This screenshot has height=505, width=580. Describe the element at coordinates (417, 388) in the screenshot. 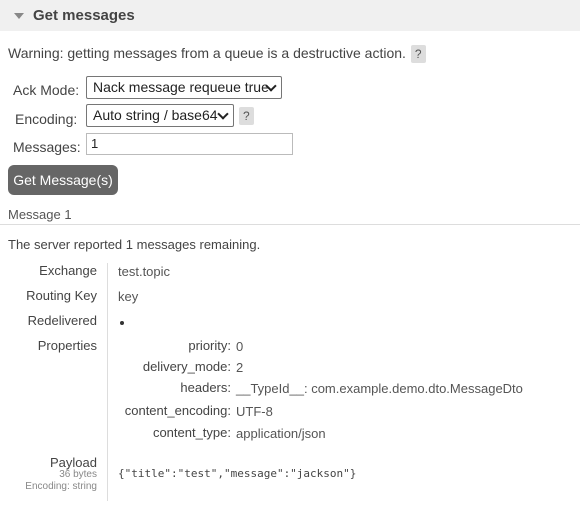

I see `header-value: com.example.demo.dto.MessageDto` at that location.